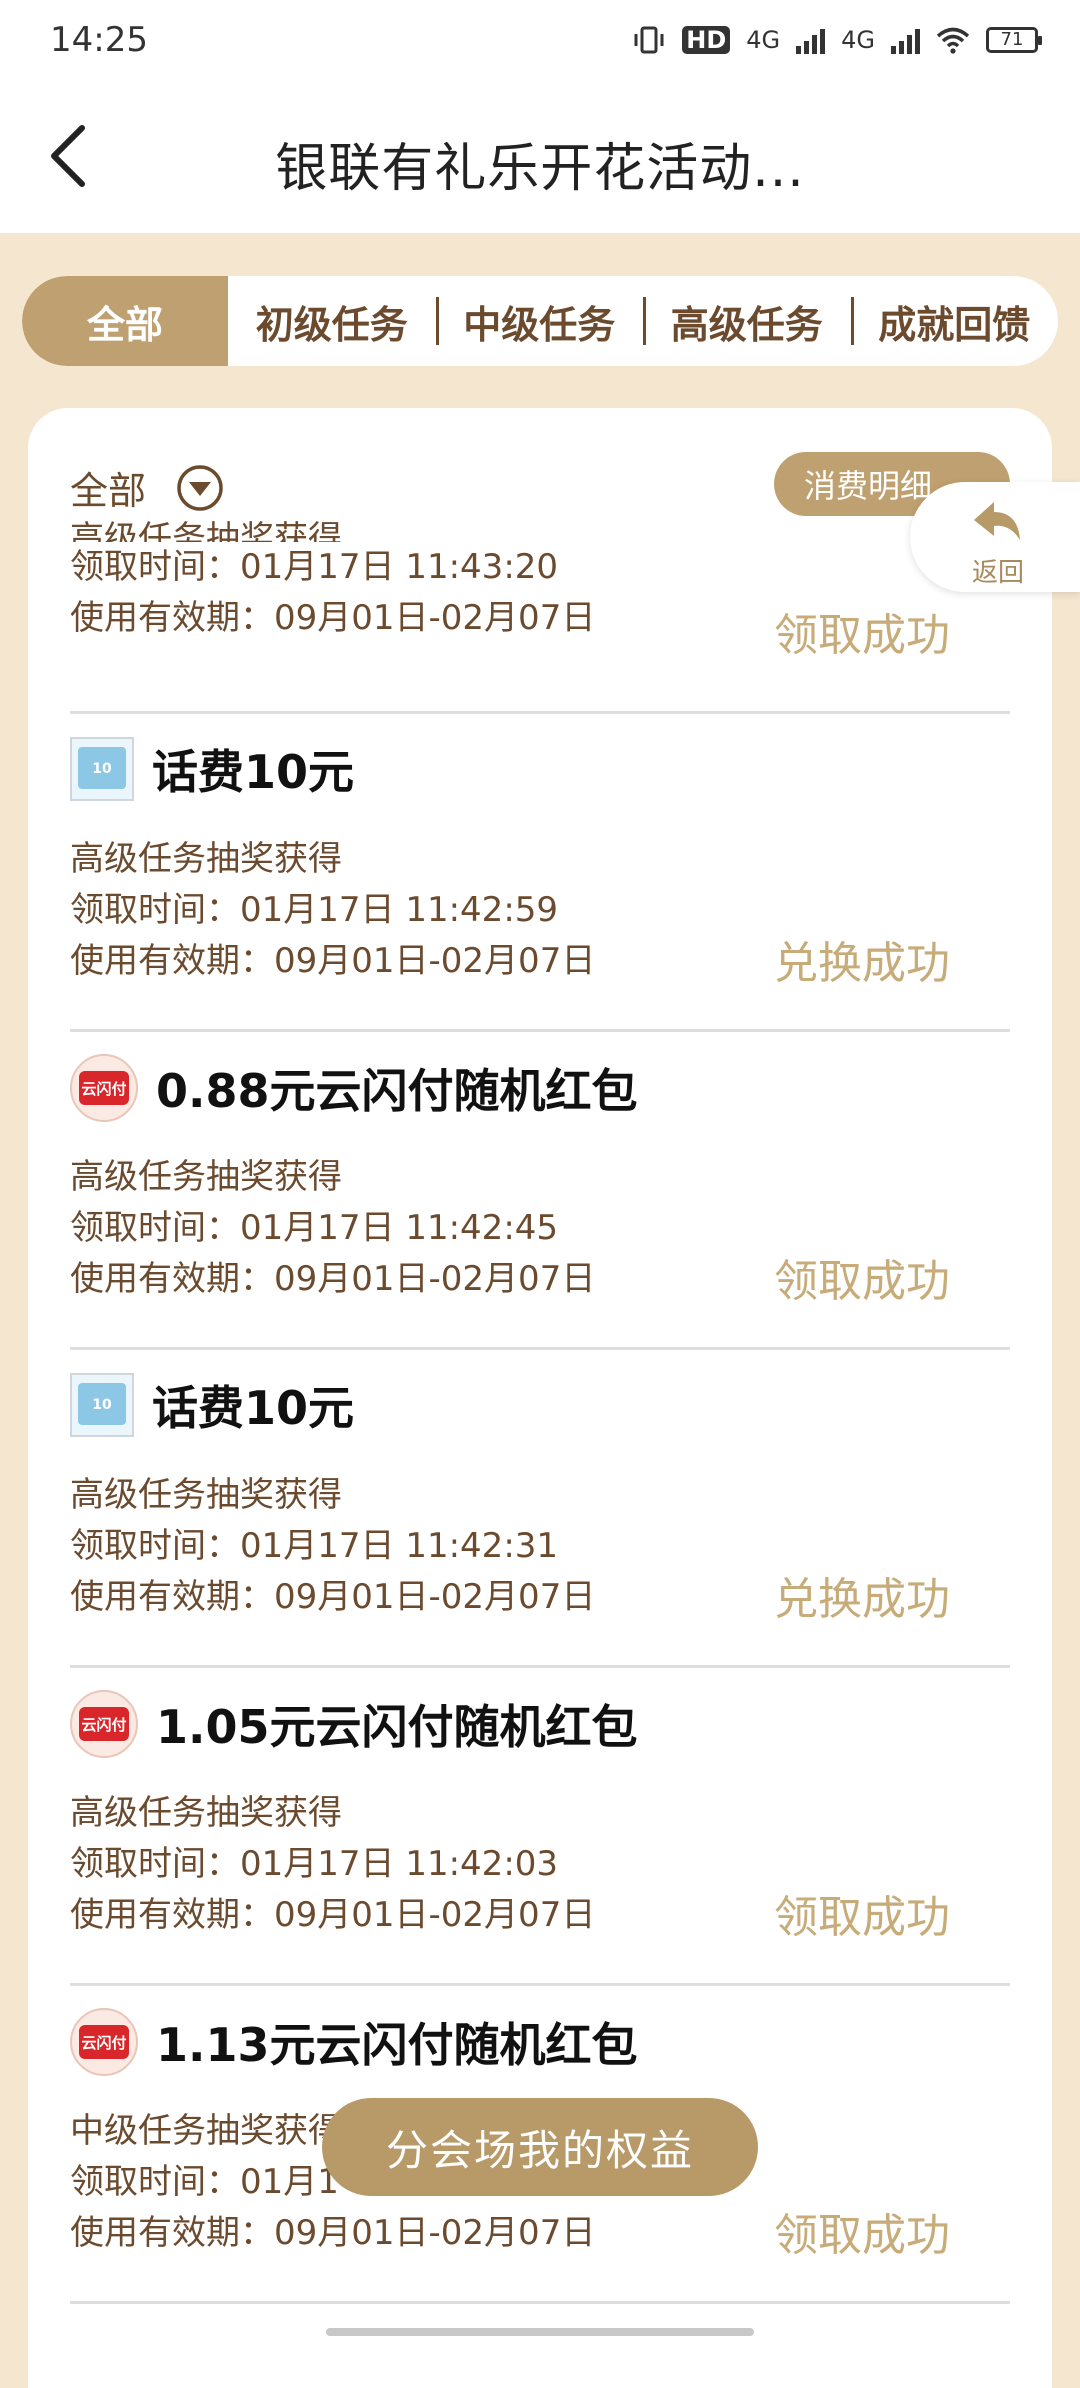  I want to click on item-claim-time: 领取时间：01月17日 11:42:45, so click(314, 1228).